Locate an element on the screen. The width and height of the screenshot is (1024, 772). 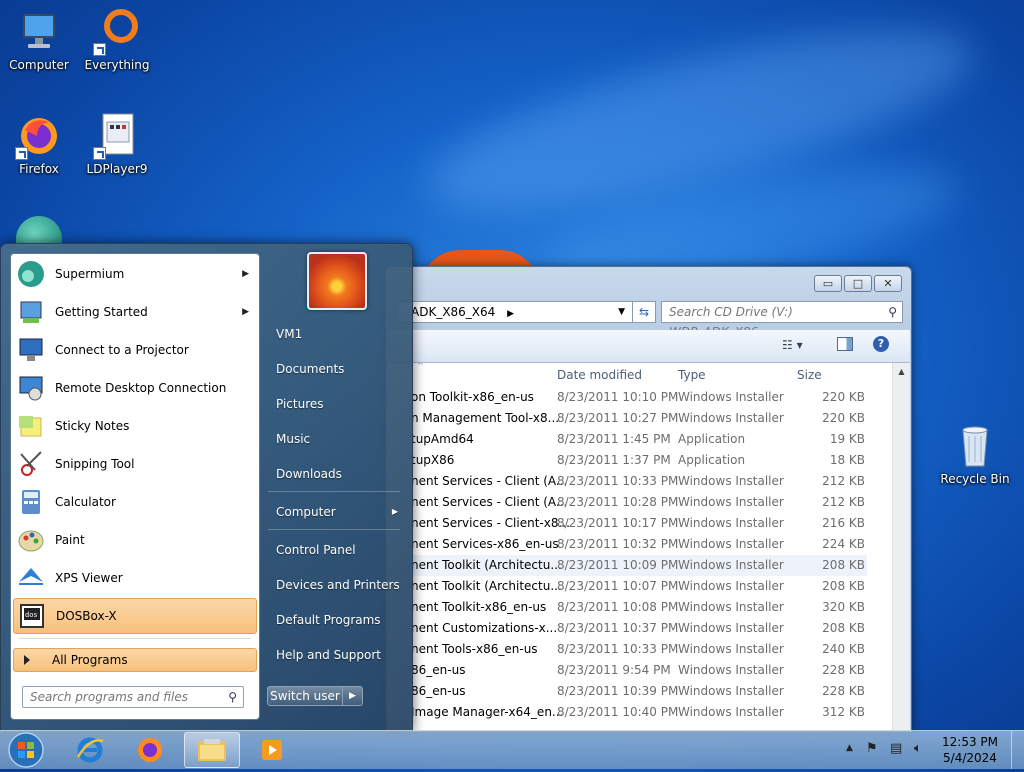
start-link-documents: Documents is located at coordinates (334, 369).